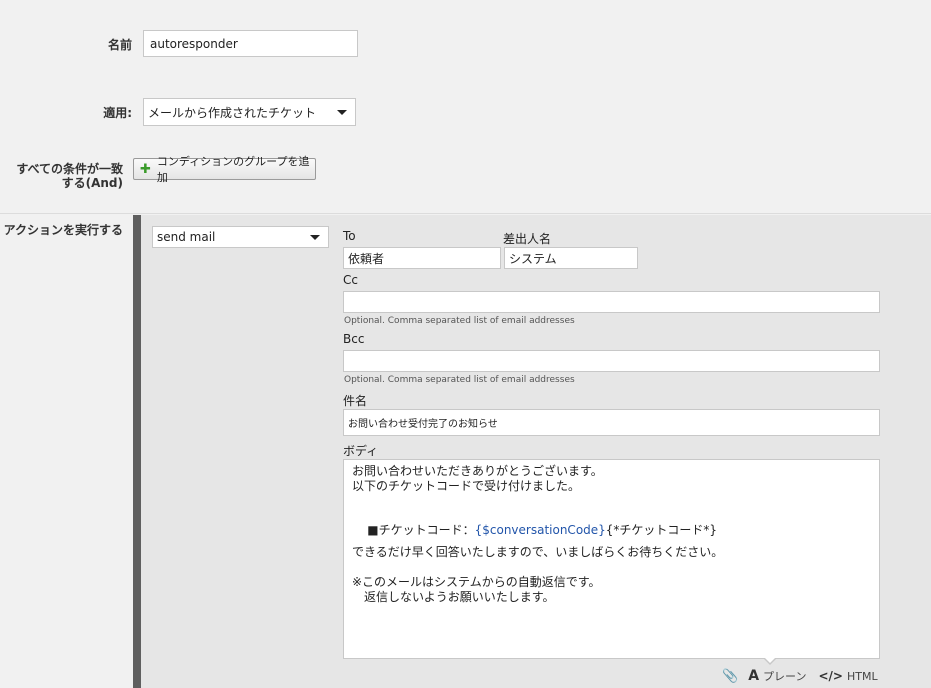 This screenshot has width=931, height=688. What do you see at coordinates (240, 237) in the screenshot?
I see `action-type-select: send mail` at bounding box center [240, 237].